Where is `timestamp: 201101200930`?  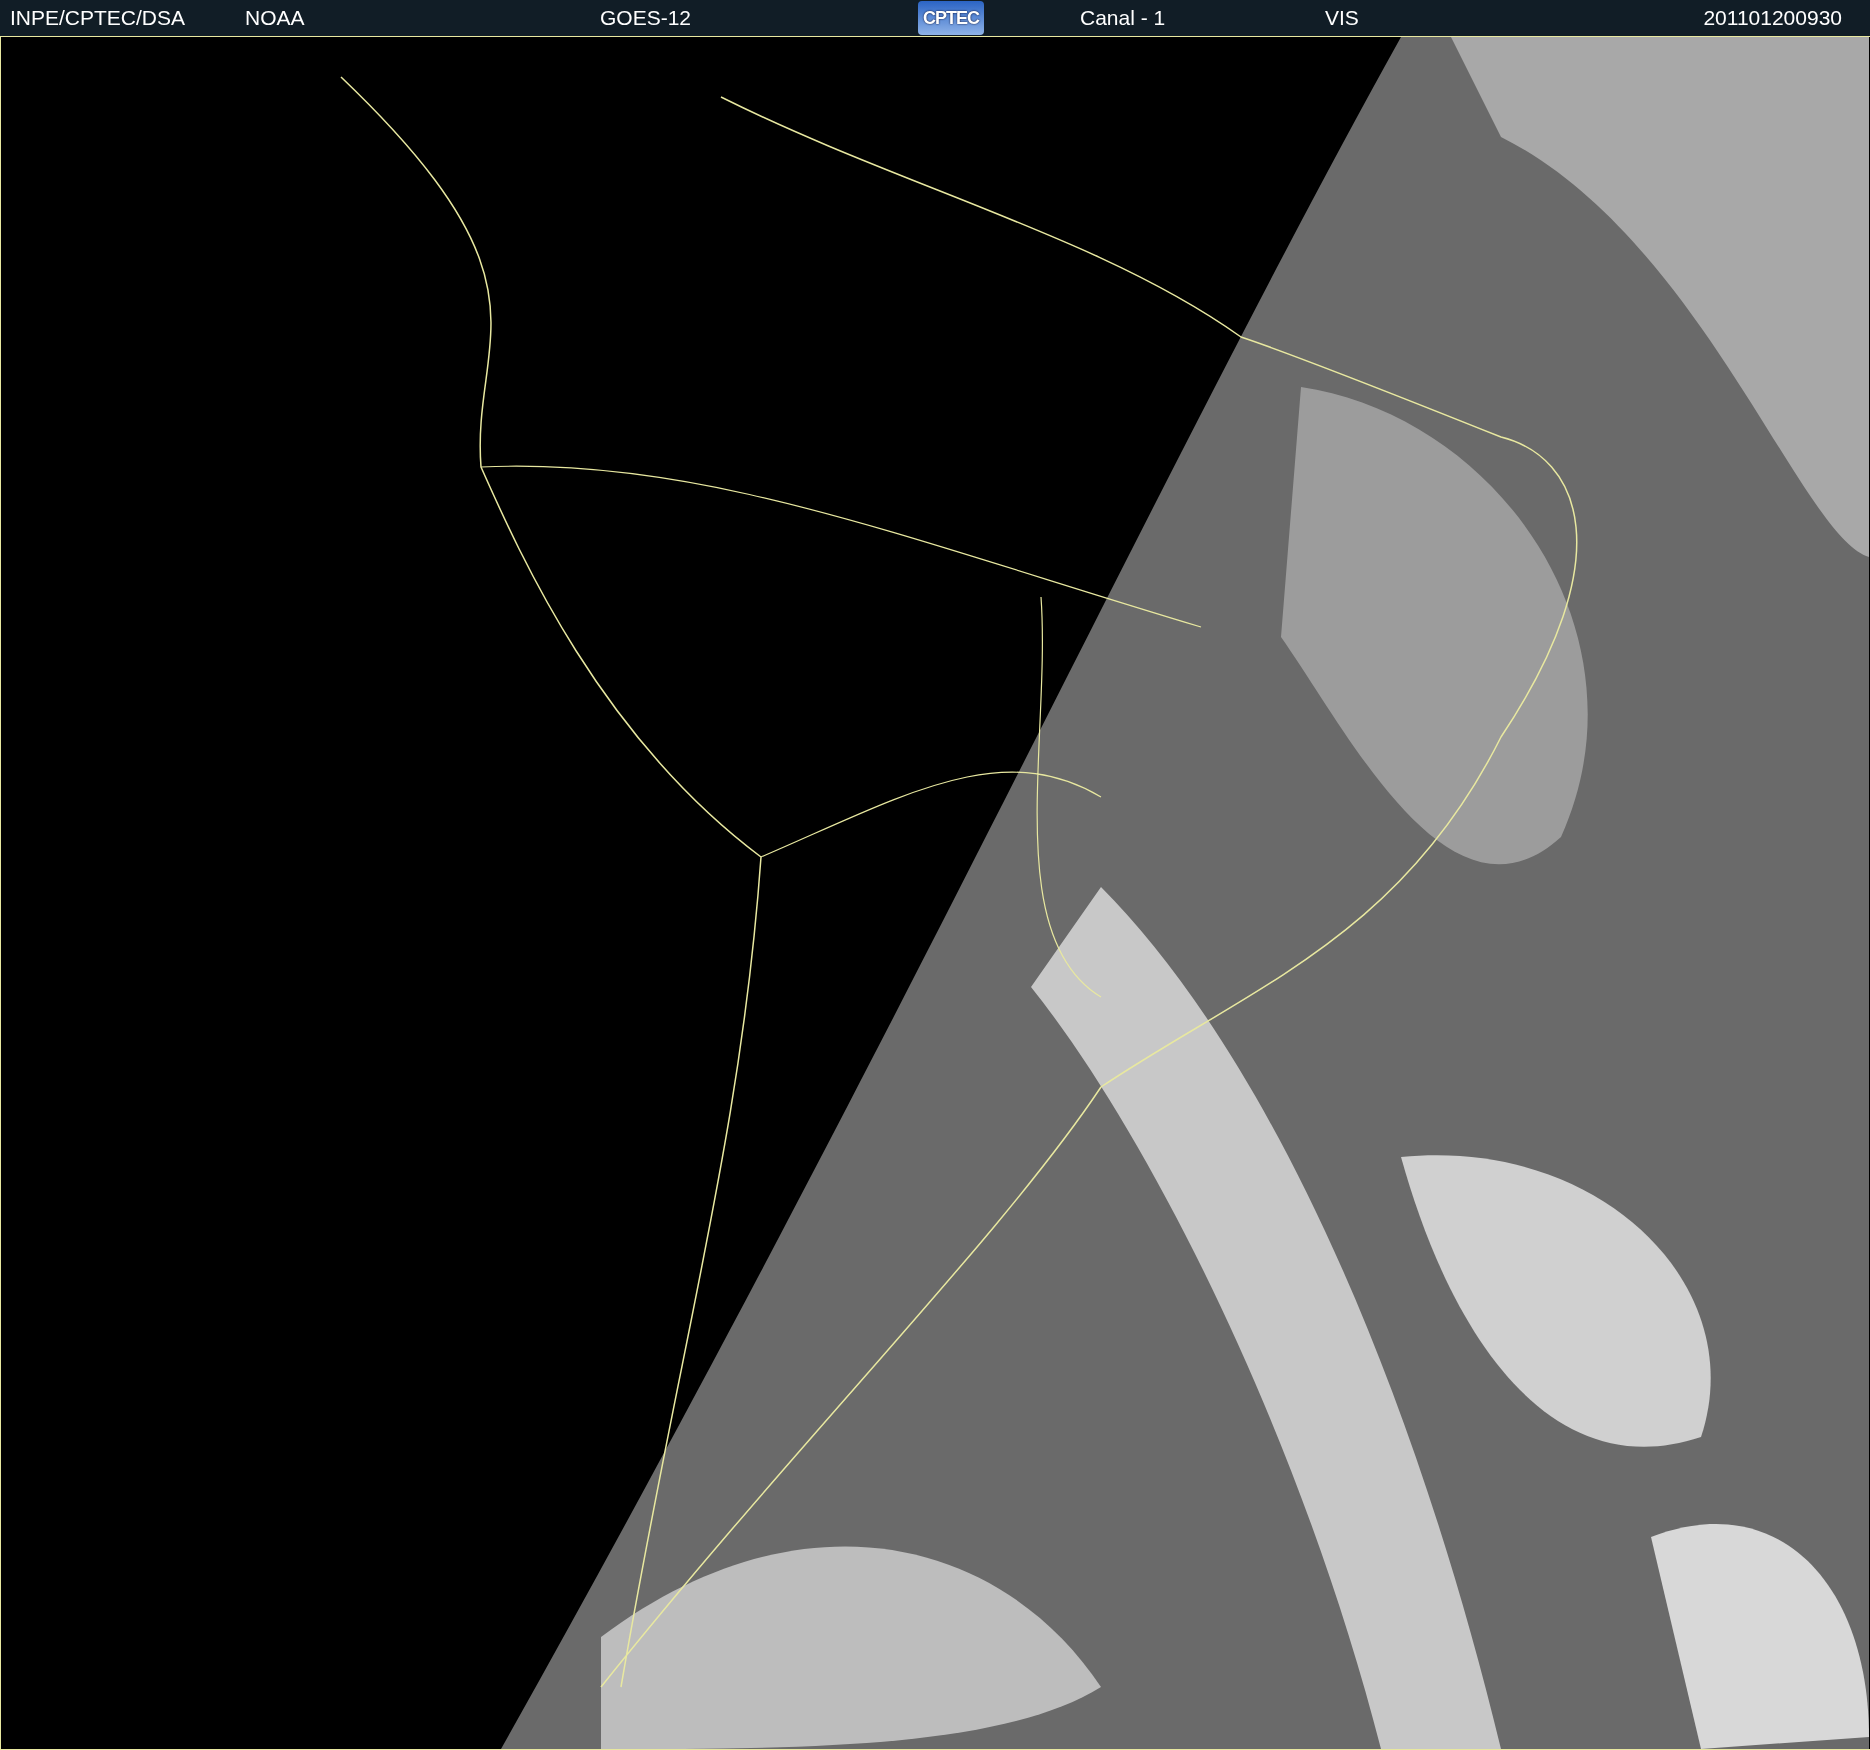 timestamp: 201101200930 is located at coordinates (1772, 18).